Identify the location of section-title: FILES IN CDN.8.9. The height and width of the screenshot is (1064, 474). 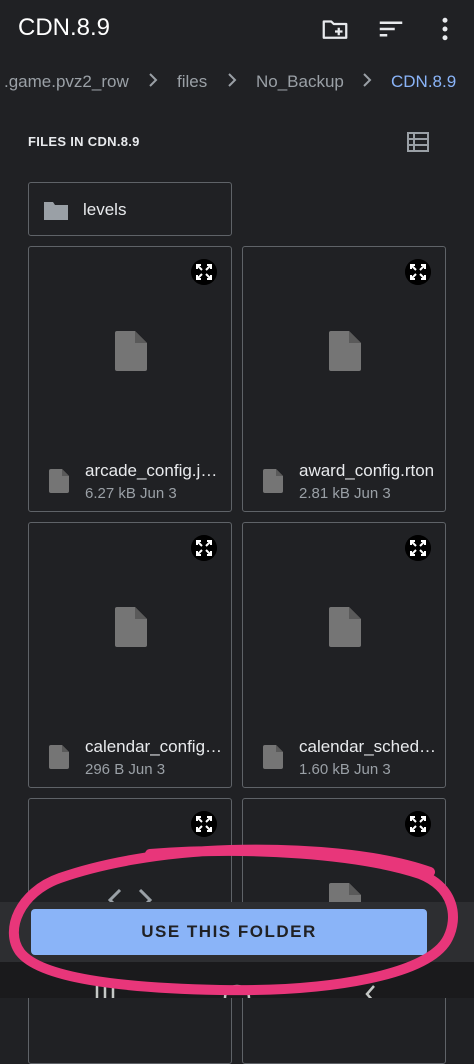
(84, 141).